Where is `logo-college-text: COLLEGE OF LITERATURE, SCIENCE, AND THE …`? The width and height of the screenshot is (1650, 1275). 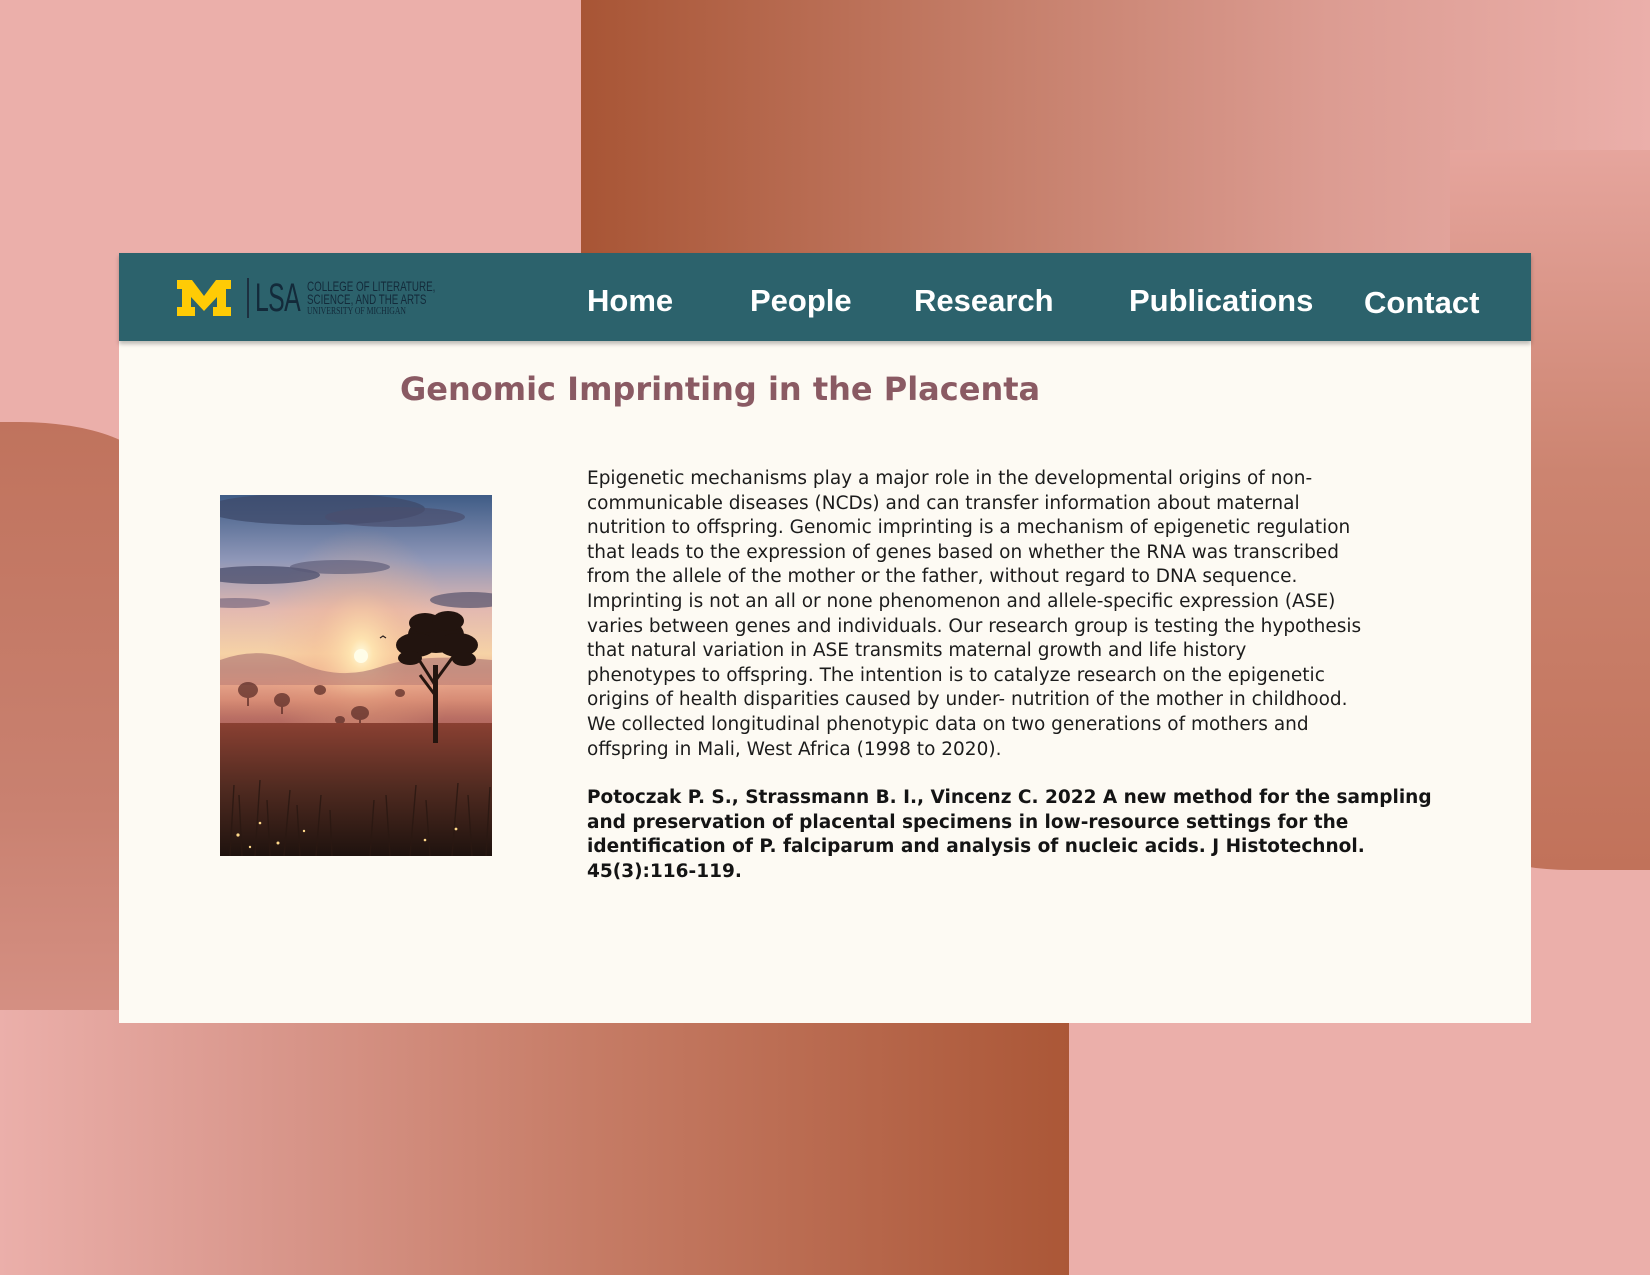
logo-college-text: COLLEGE OF LITERATURE, SCIENCE, AND THE … is located at coordinates (387, 298).